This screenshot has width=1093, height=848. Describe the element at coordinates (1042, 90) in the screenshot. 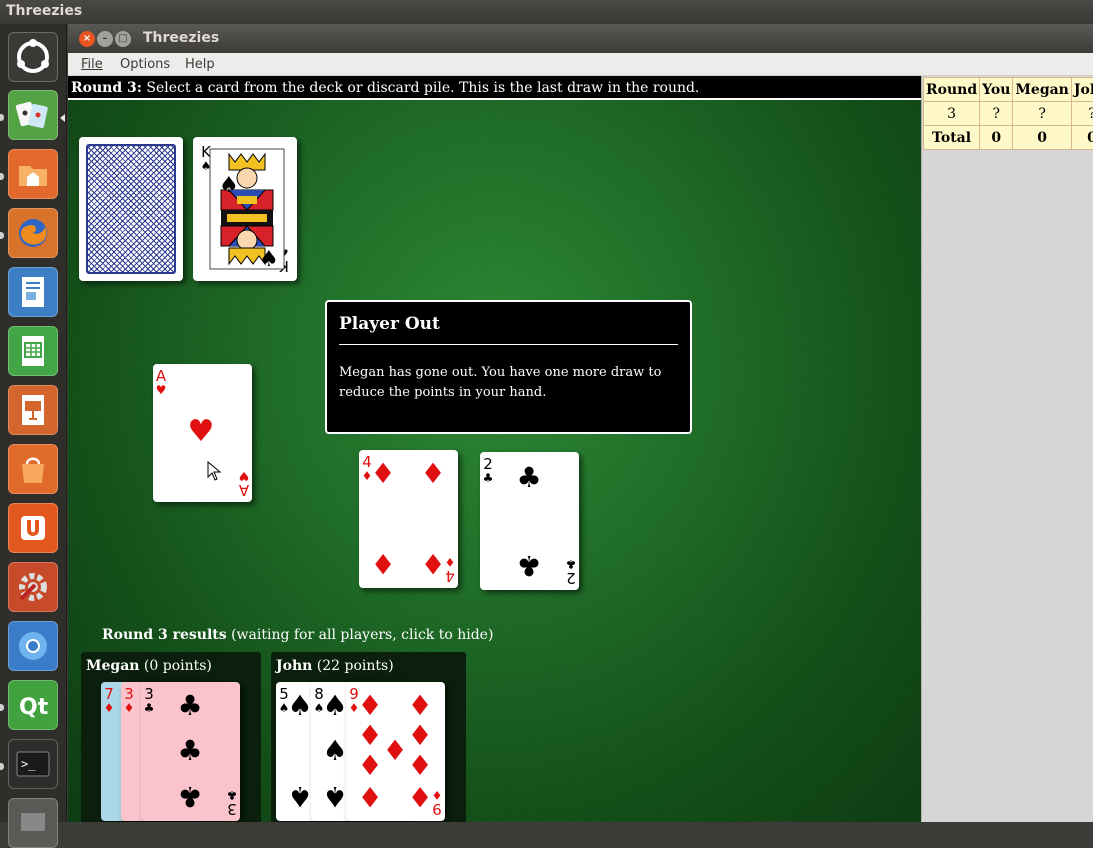

I see `header-megan: Megan` at that location.